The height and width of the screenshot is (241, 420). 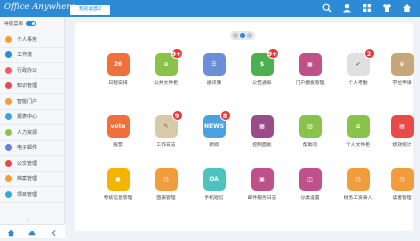 I want to click on app-tile: $9+ 公告通知, so click(x=262, y=69).